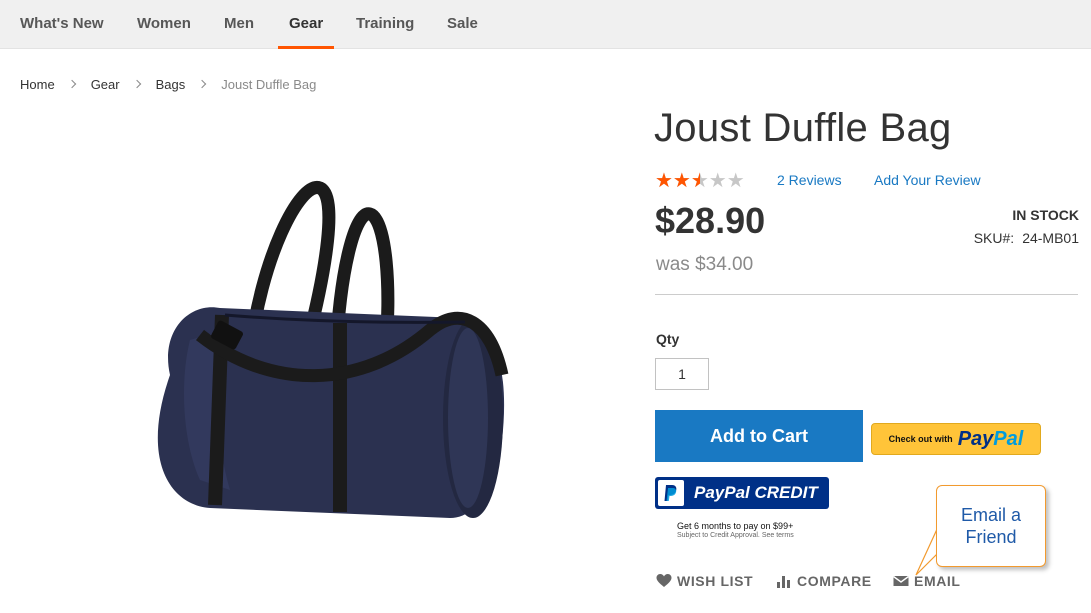 The height and width of the screenshot is (613, 1091). What do you see at coordinates (991, 537) in the screenshot?
I see `callout-line-2: Friend` at bounding box center [991, 537].